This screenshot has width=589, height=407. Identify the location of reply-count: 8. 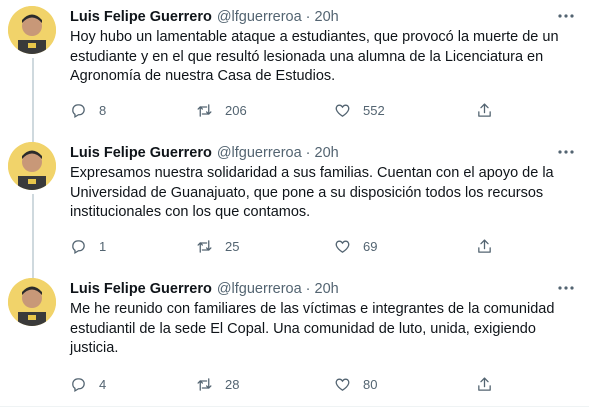
(103, 110).